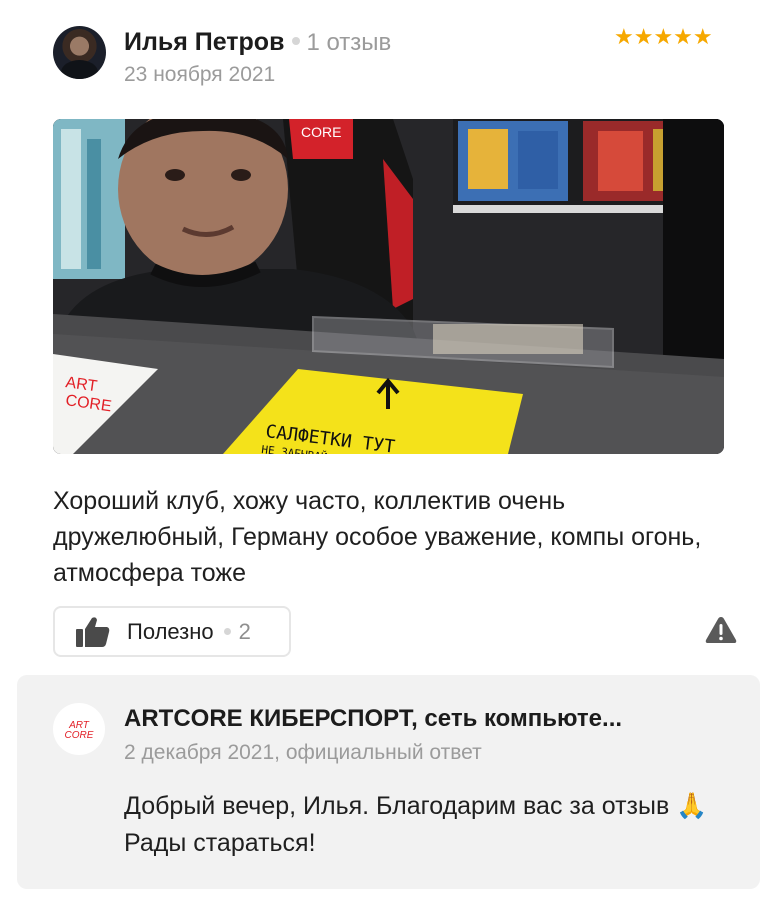 The height and width of the screenshot is (900, 763). Describe the element at coordinates (303, 752) in the screenshot. I see `reply-date: 2 декабря 2021, официальный ответ` at that location.